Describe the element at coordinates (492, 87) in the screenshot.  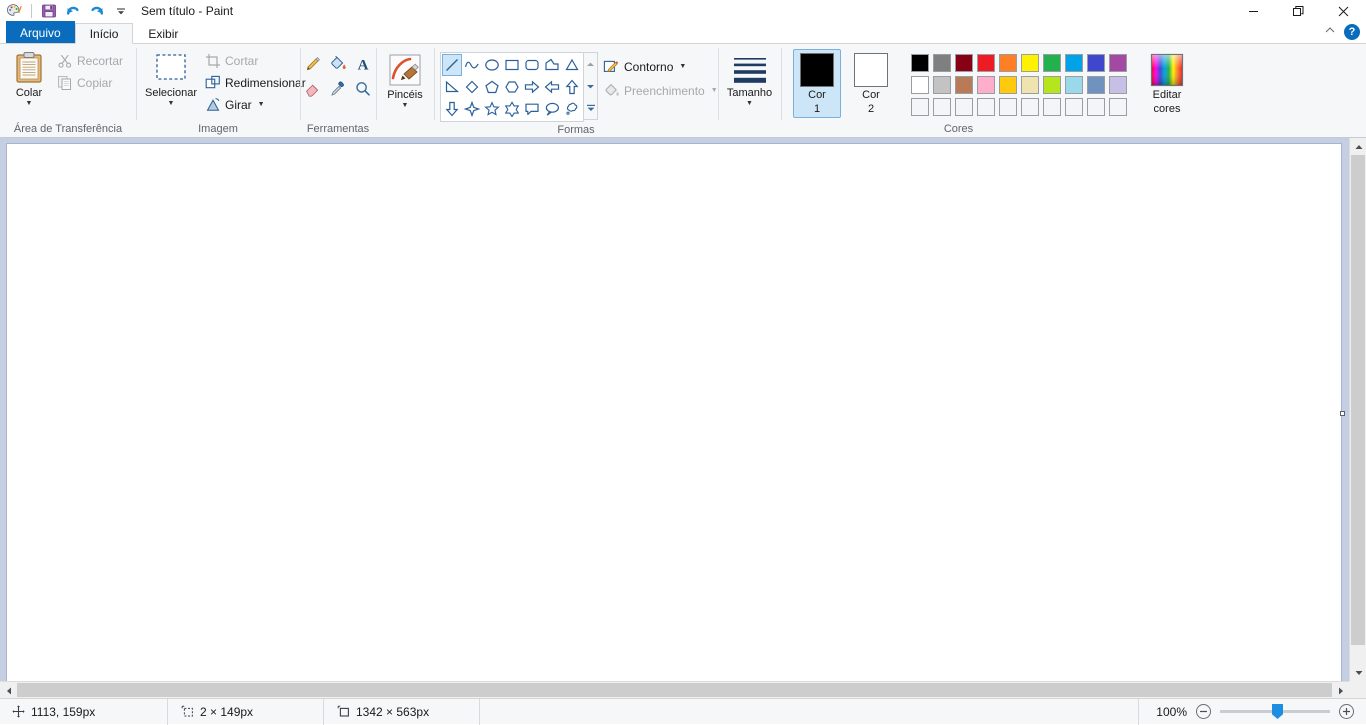
I see `shape-pentagon` at that location.